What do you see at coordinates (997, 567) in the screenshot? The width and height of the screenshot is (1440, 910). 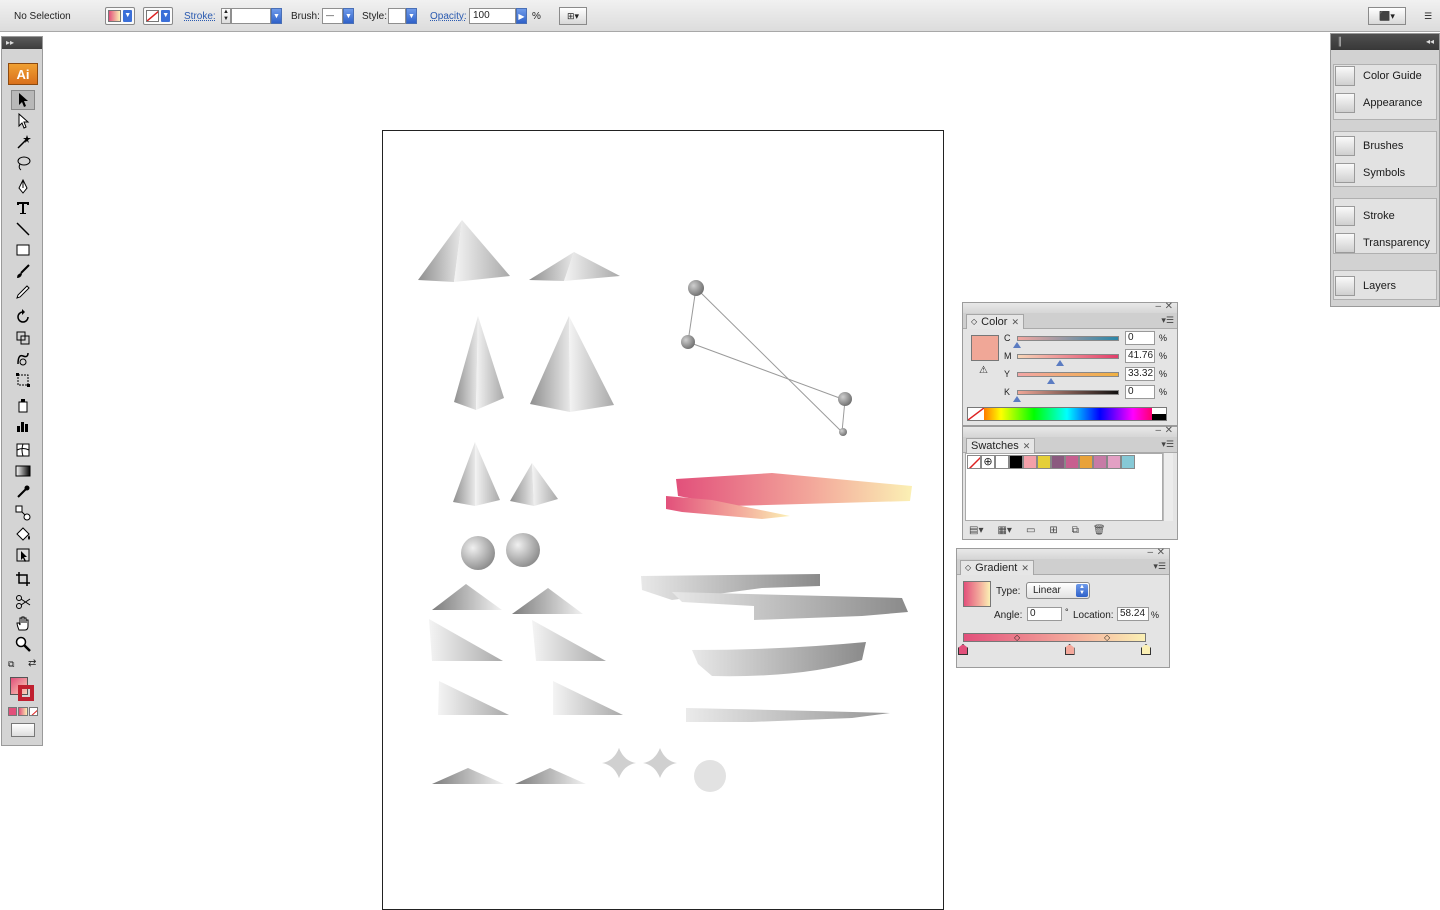 I see `tab-gradient: ◇ Gradient ✕` at bounding box center [997, 567].